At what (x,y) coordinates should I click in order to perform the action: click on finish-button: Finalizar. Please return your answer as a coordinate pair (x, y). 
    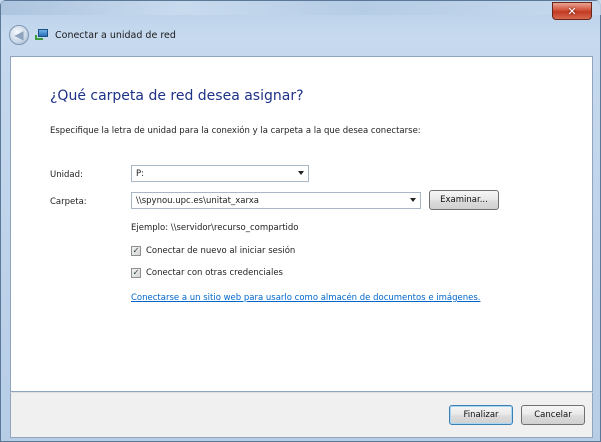
    Looking at the image, I should click on (481, 415).